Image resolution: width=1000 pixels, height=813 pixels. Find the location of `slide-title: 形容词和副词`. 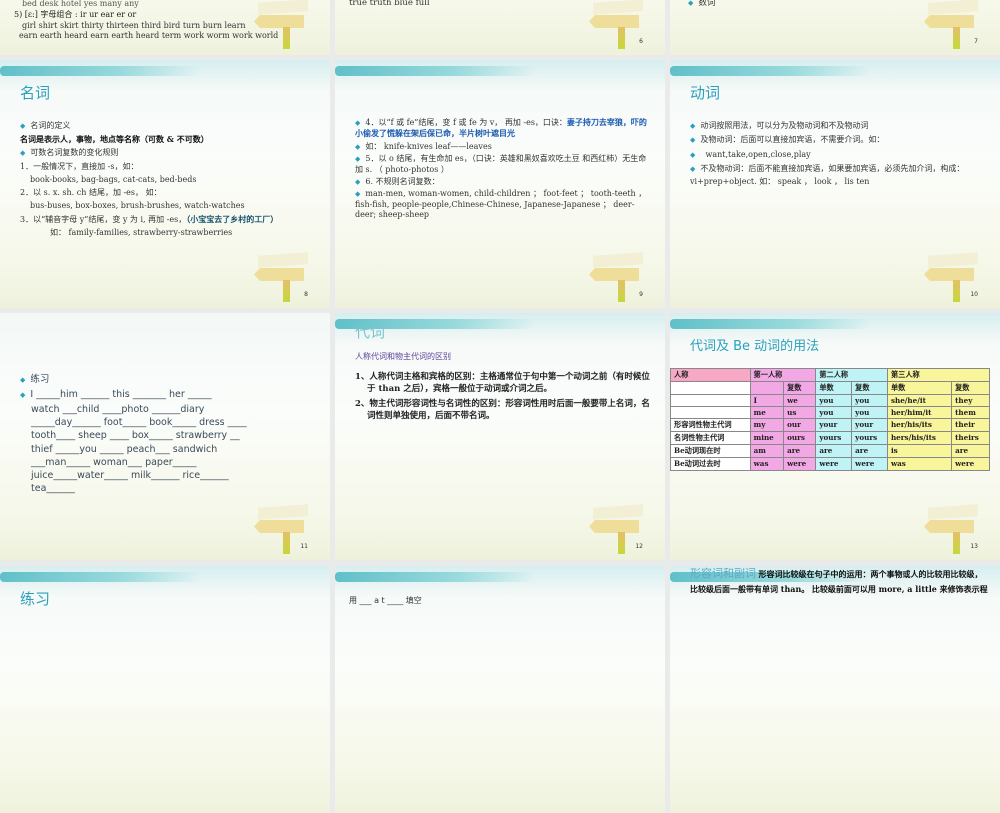

slide-title: 形容词和副词 is located at coordinates (723, 573).